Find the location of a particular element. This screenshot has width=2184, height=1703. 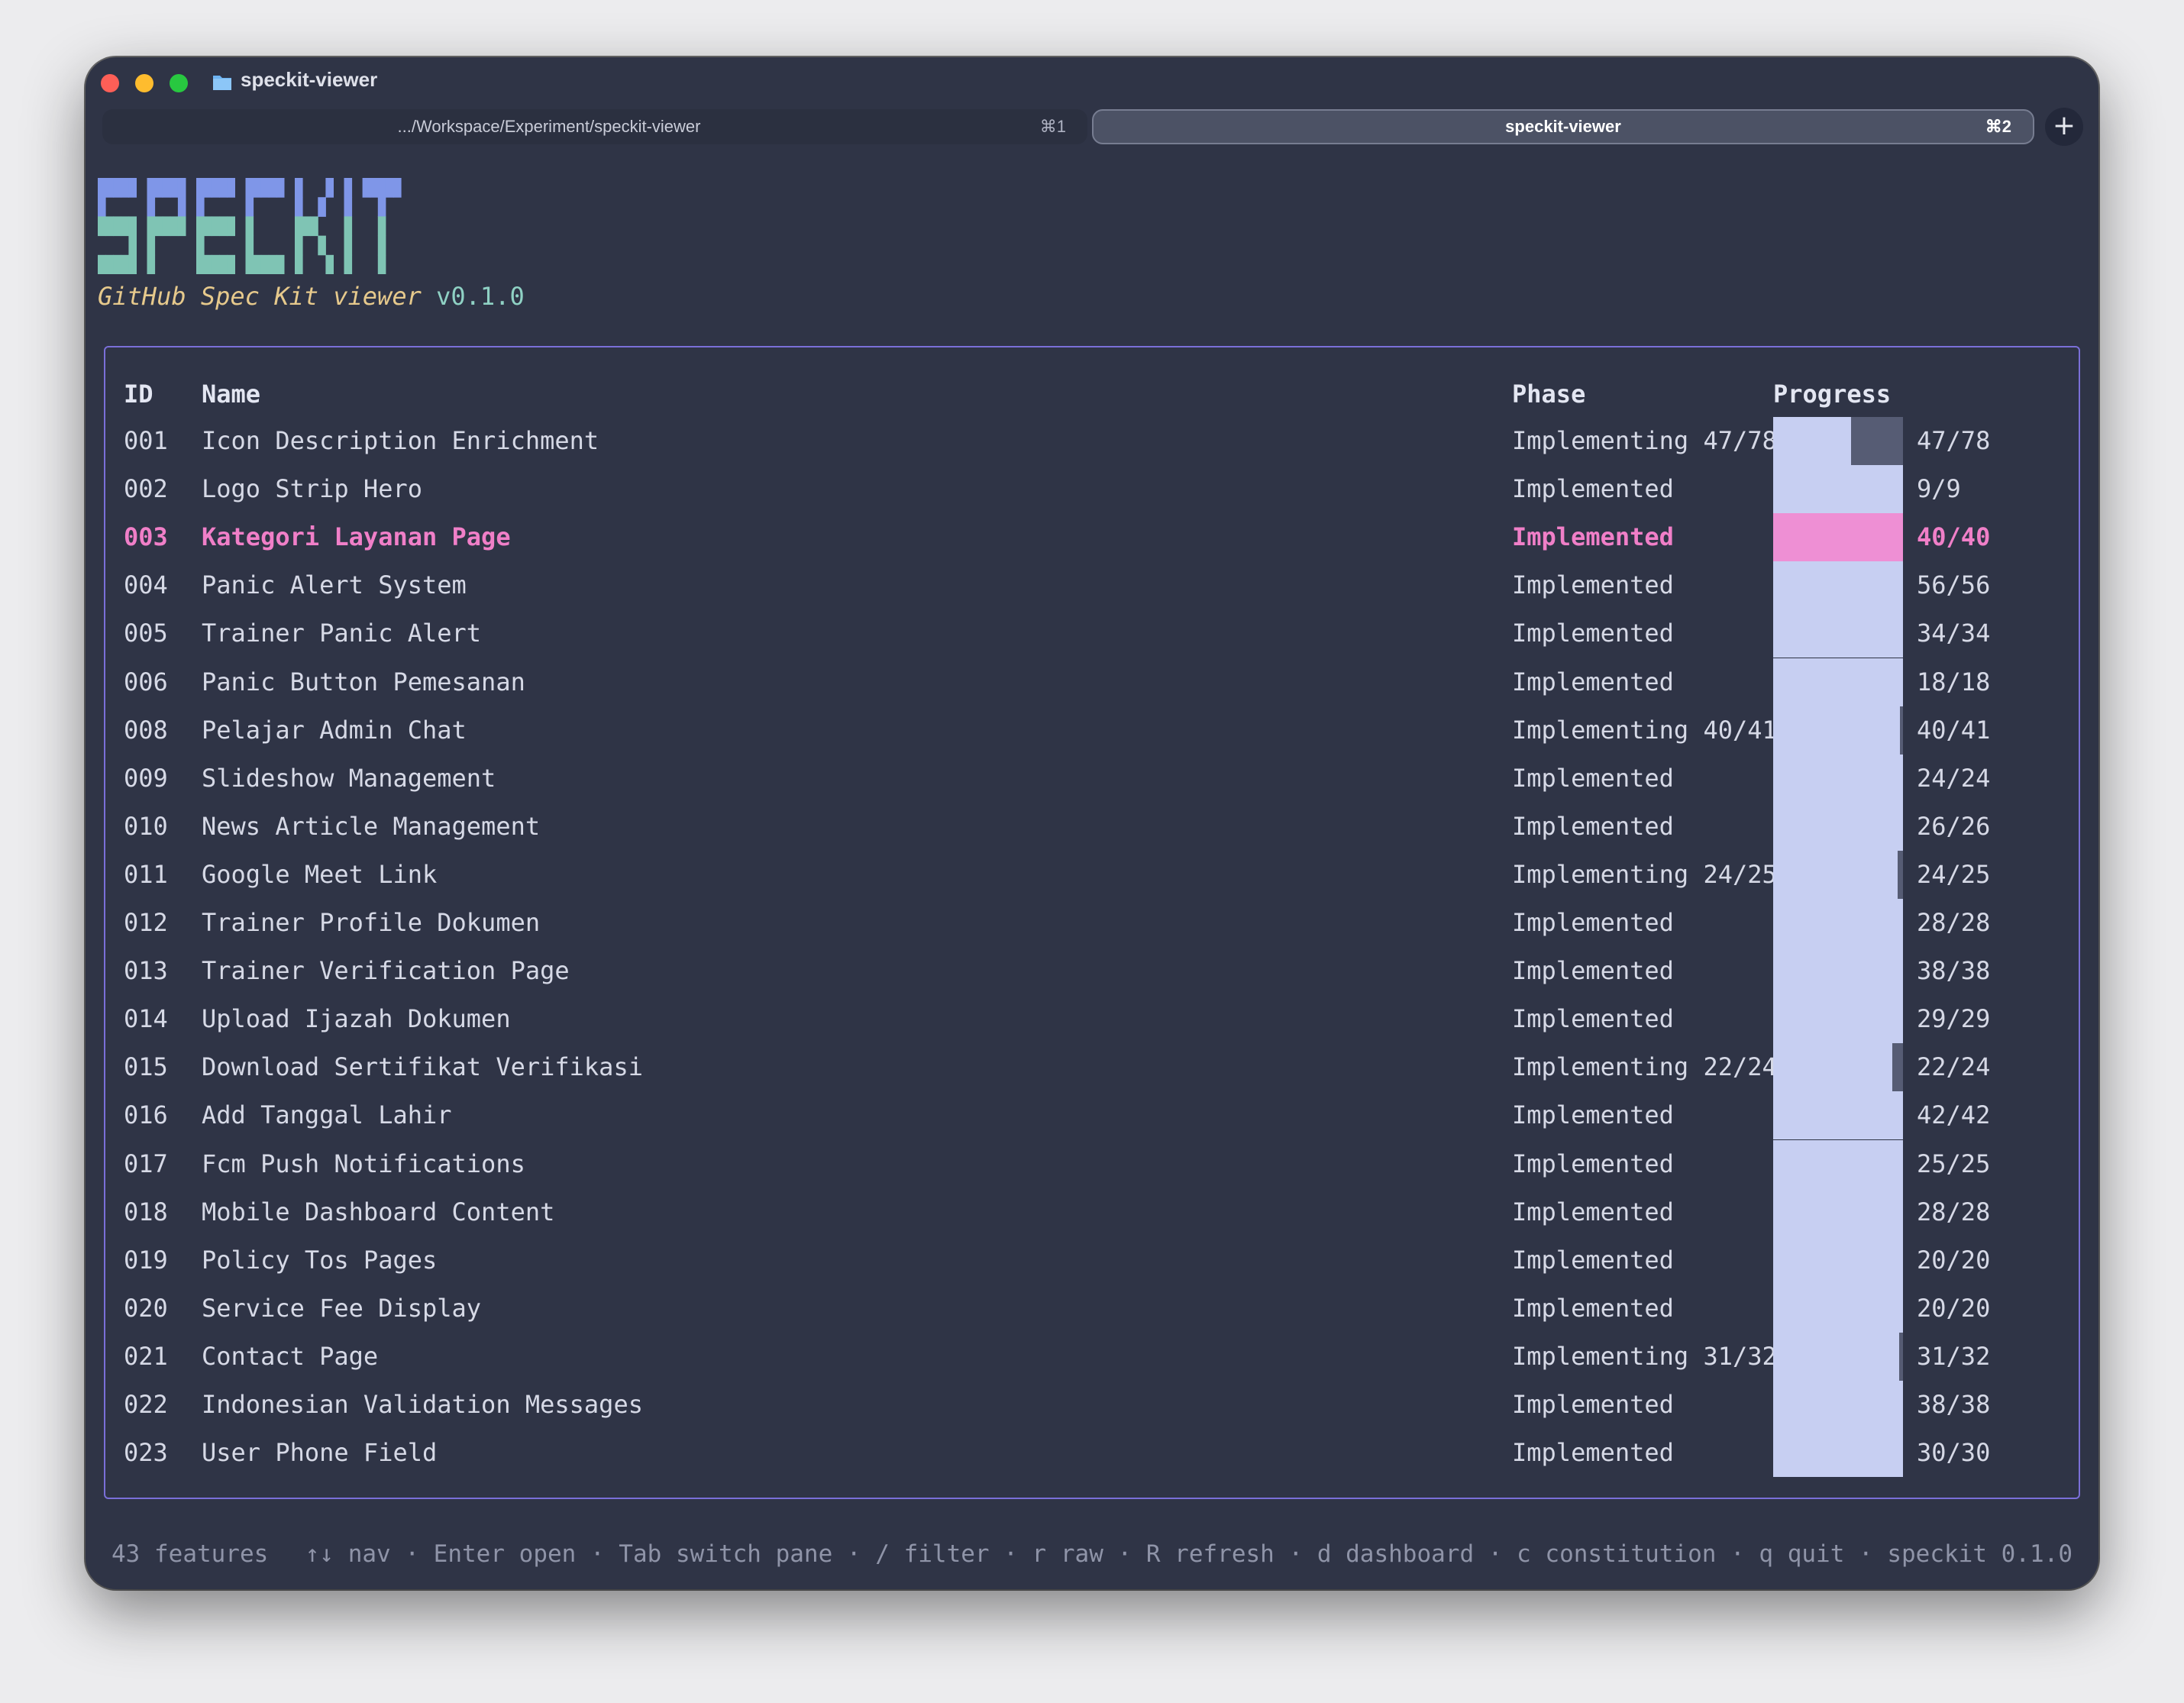

progress-count: 18/18 is located at coordinates (1954, 681).